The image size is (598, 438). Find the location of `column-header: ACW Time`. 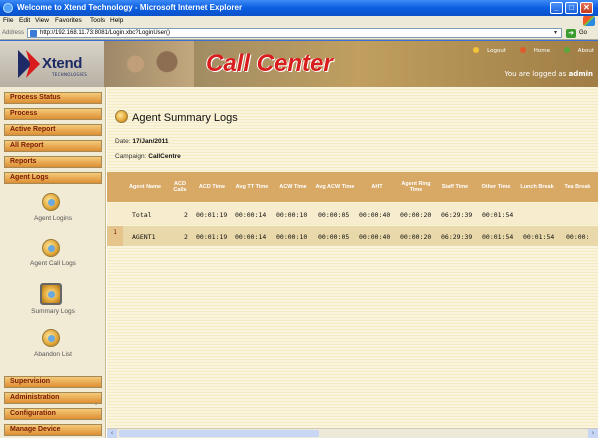

column-header: ACW Time is located at coordinates (293, 187).